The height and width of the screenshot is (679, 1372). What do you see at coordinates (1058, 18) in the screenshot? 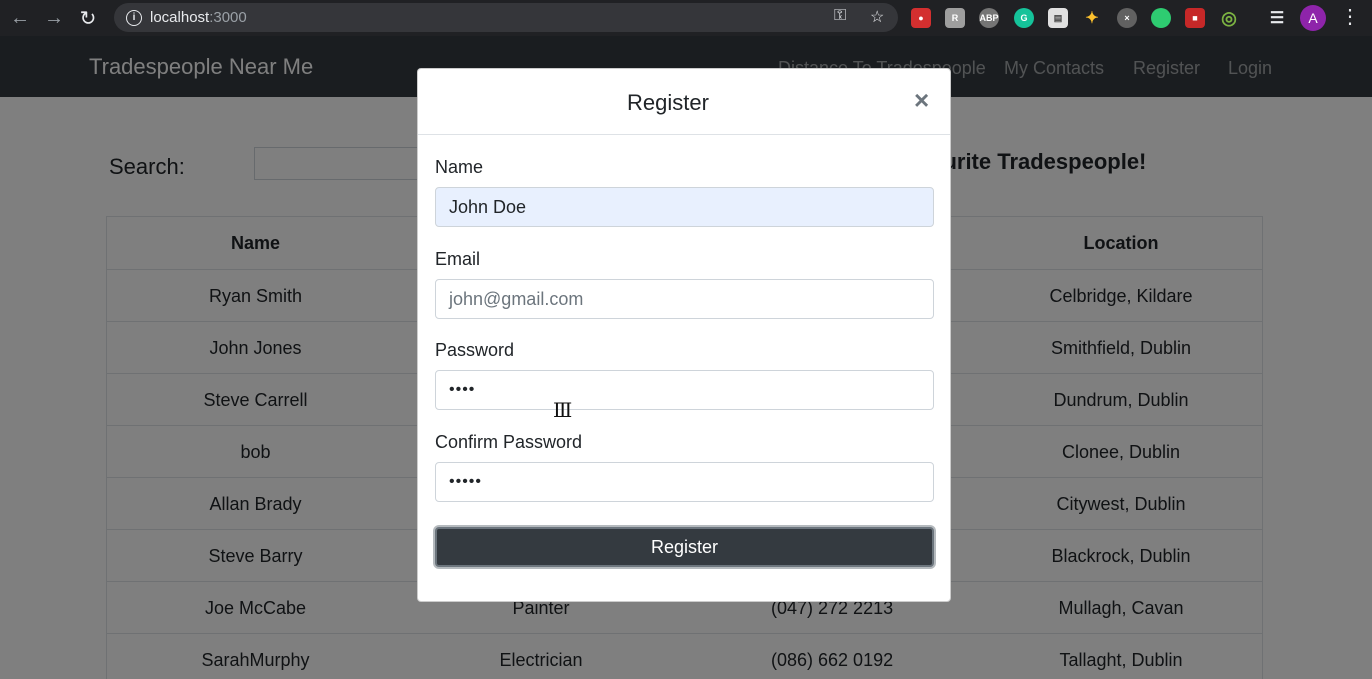
I see `document-icon: ▤` at bounding box center [1058, 18].